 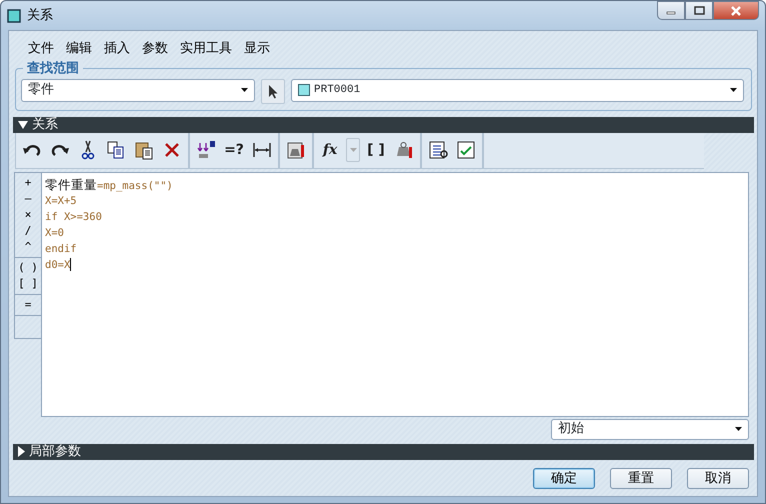 What do you see at coordinates (61, 249) in the screenshot?
I see `code-line: endif` at bounding box center [61, 249].